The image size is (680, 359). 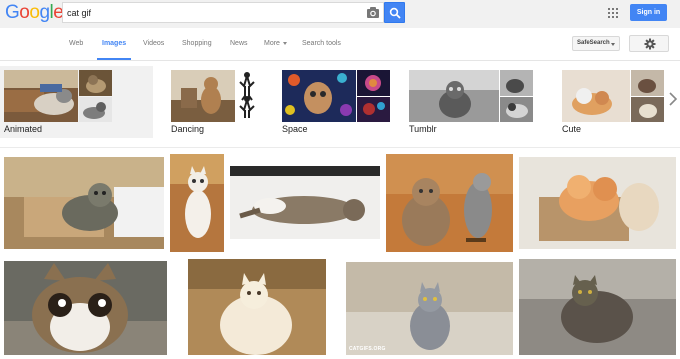 What do you see at coordinates (114, 59) in the screenshot?
I see `active-tab-indicator` at bounding box center [114, 59].